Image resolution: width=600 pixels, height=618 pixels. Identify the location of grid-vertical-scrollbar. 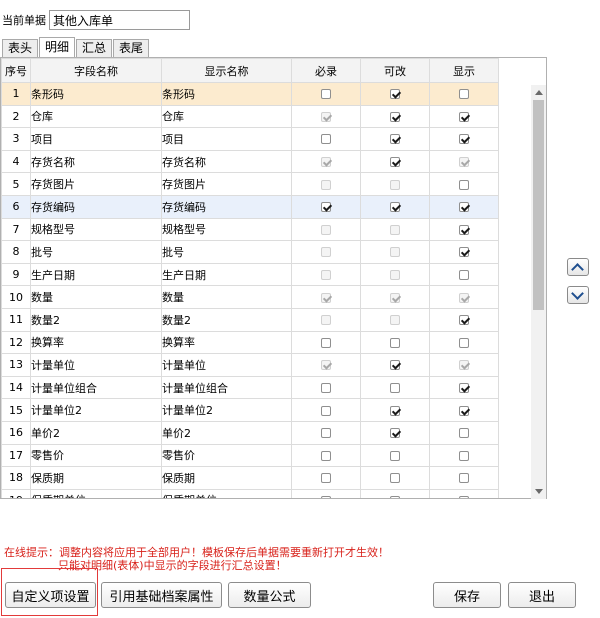
(538, 292).